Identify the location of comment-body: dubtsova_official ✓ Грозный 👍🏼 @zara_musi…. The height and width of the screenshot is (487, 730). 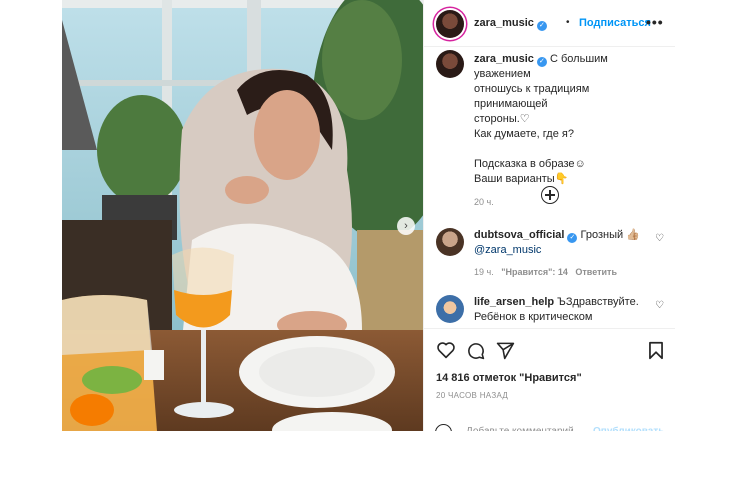
(564, 254).